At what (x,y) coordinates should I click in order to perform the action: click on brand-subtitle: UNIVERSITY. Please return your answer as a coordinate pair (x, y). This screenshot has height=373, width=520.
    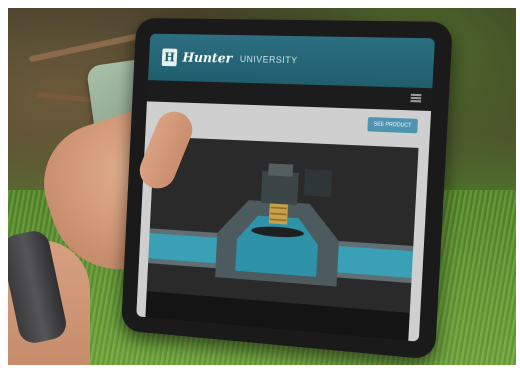
    Looking at the image, I should click on (268, 59).